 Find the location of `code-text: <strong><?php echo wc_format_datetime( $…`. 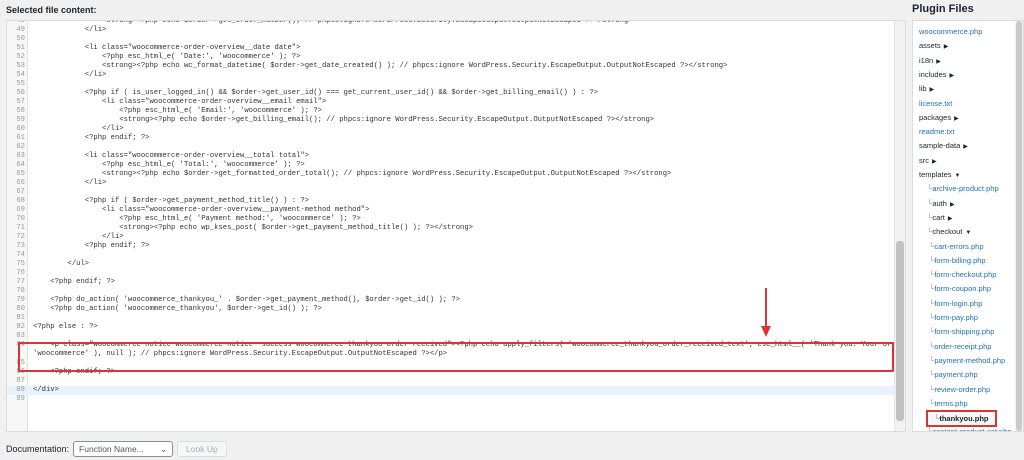

code-text: <strong><?php echo wc_format_datetime( $… is located at coordinates (380, 66).